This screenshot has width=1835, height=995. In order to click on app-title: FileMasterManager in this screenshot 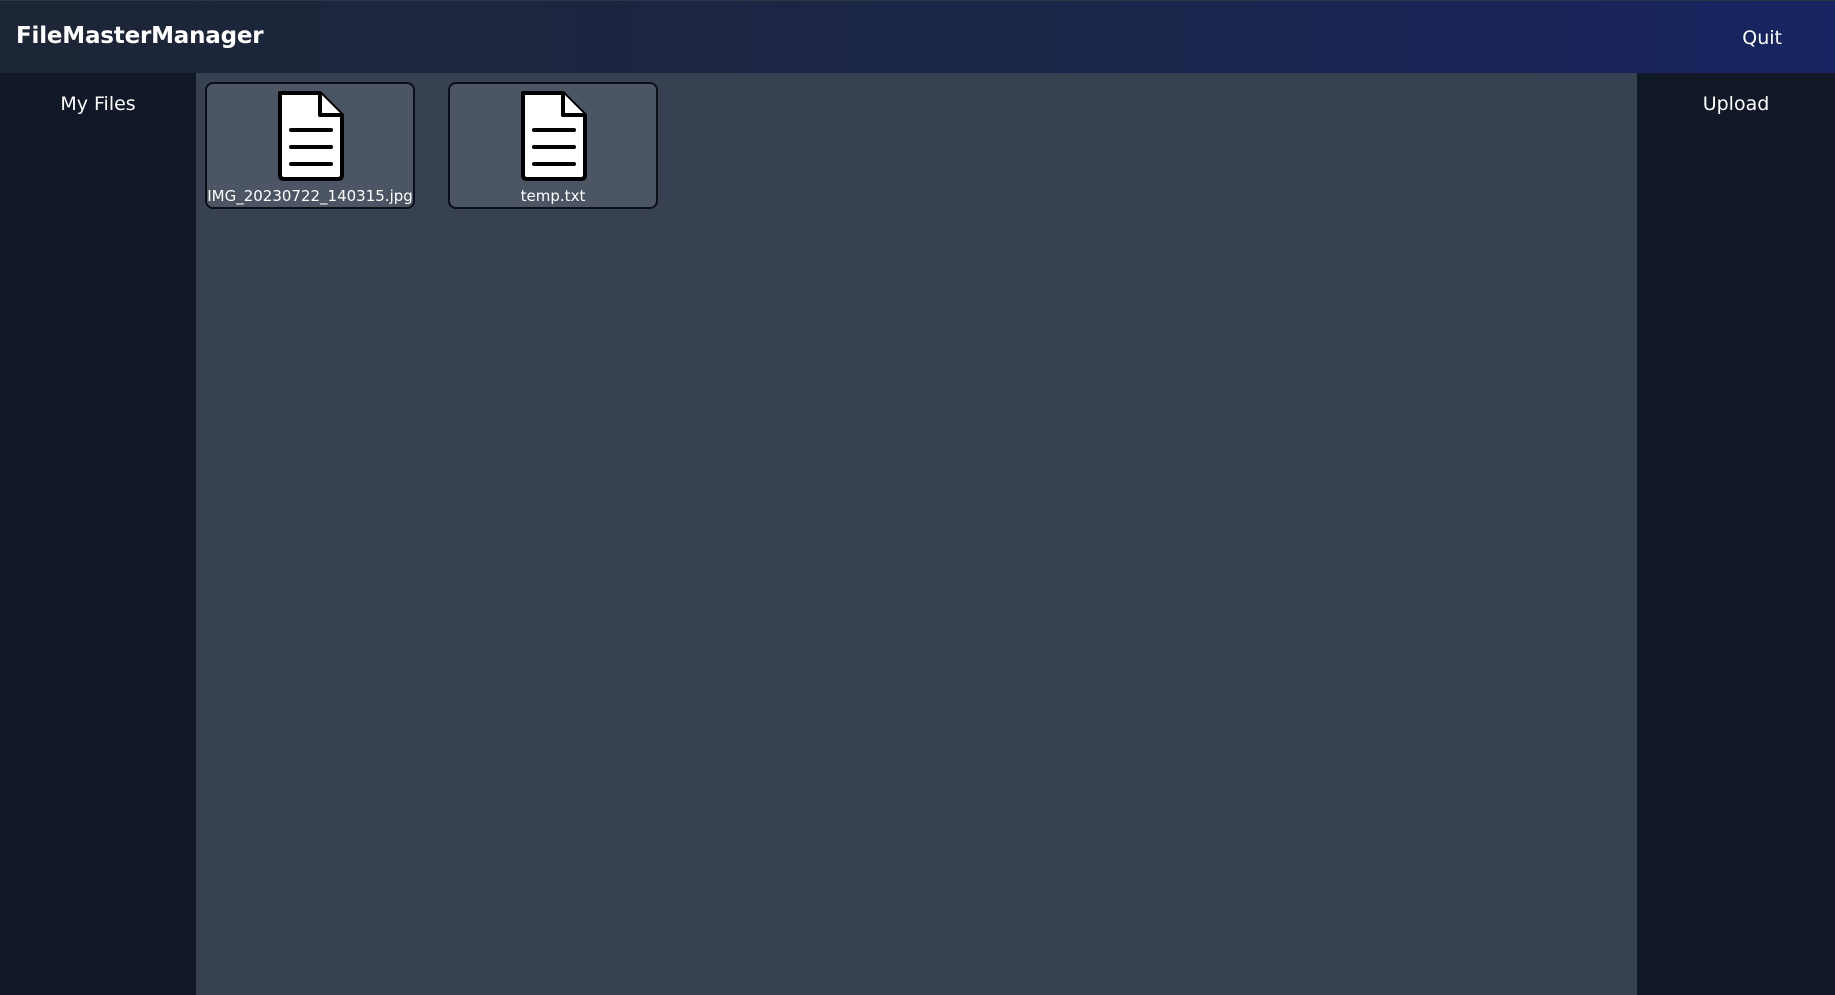, I will do `click(140, 36)`.